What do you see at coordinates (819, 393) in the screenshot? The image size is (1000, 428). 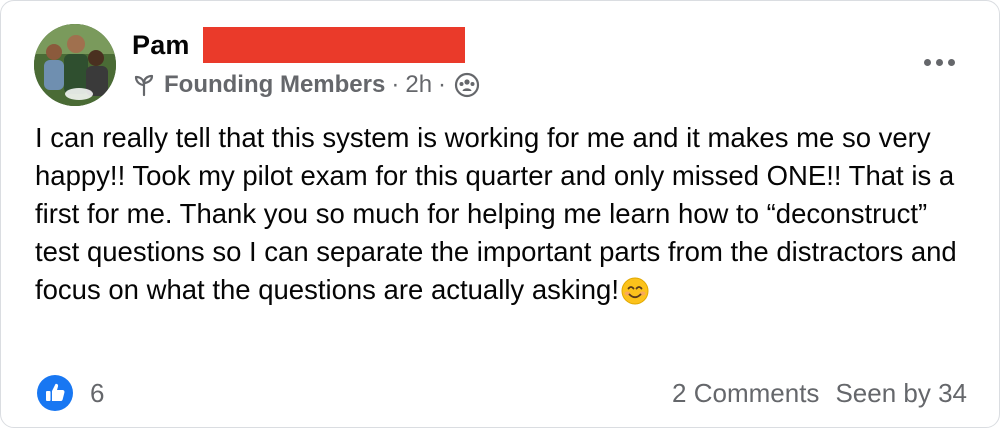 I see `post-stats: 2 Comments Seen by 34` at bounding box center [819, 393].